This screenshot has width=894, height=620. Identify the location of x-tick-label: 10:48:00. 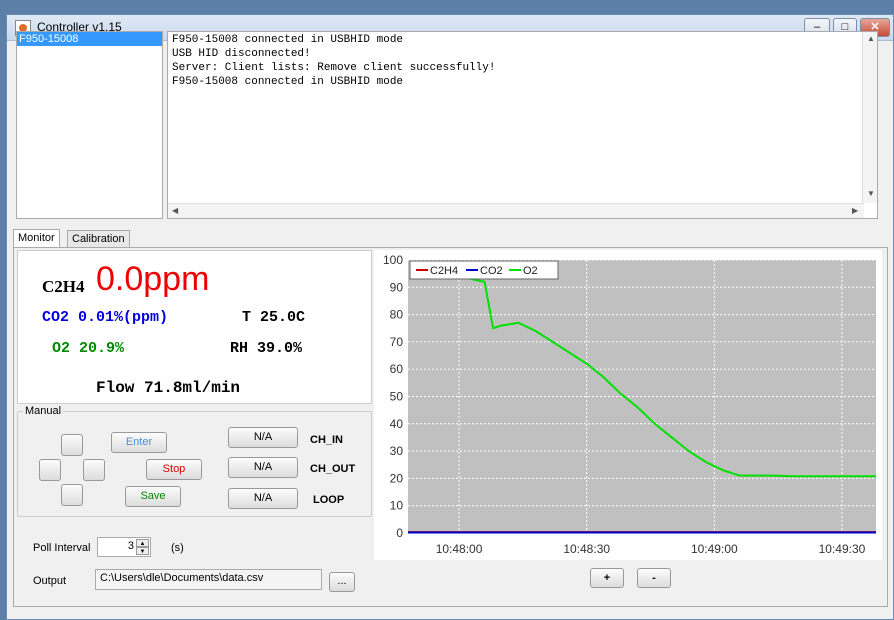
(459, 549).